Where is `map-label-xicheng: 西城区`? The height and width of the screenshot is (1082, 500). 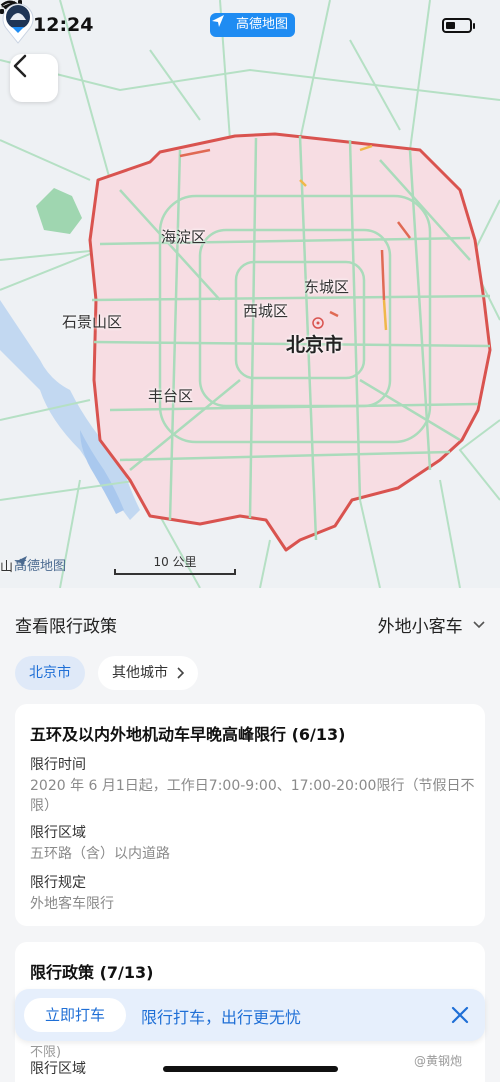 map-label-xicheng: 西城区 is located at coordinates (266, 311).